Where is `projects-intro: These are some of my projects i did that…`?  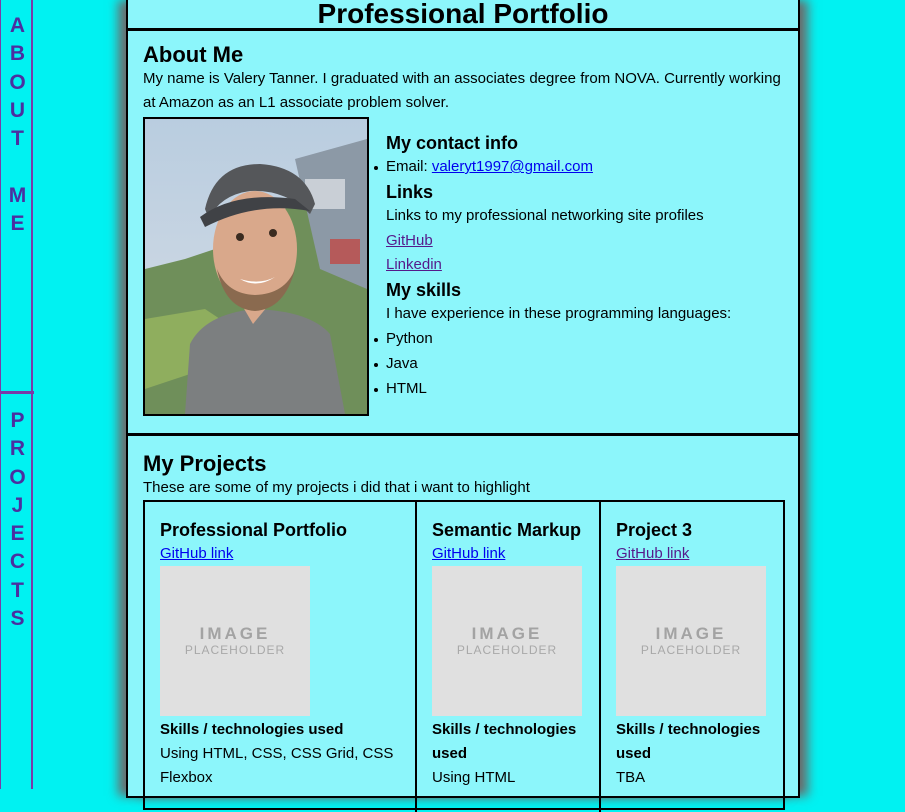 projects-intro: These are some of my projects i did that… is located at coordinates (336, 487).